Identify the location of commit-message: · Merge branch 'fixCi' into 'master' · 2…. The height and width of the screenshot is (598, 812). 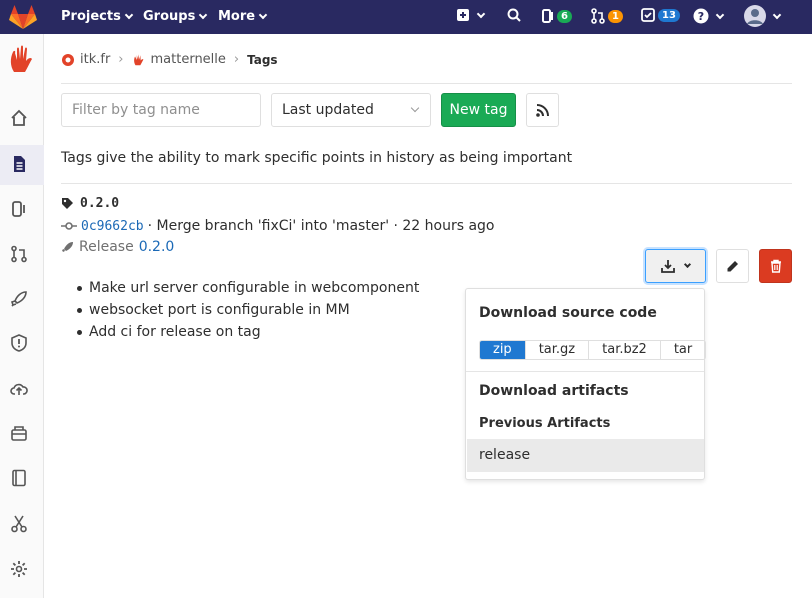
(321, 226).